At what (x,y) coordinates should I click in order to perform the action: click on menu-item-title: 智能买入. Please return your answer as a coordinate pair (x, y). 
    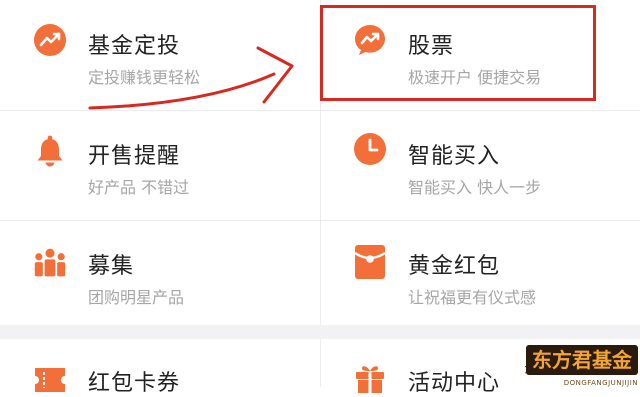
    Looking at the image, I should click on (454, 156).